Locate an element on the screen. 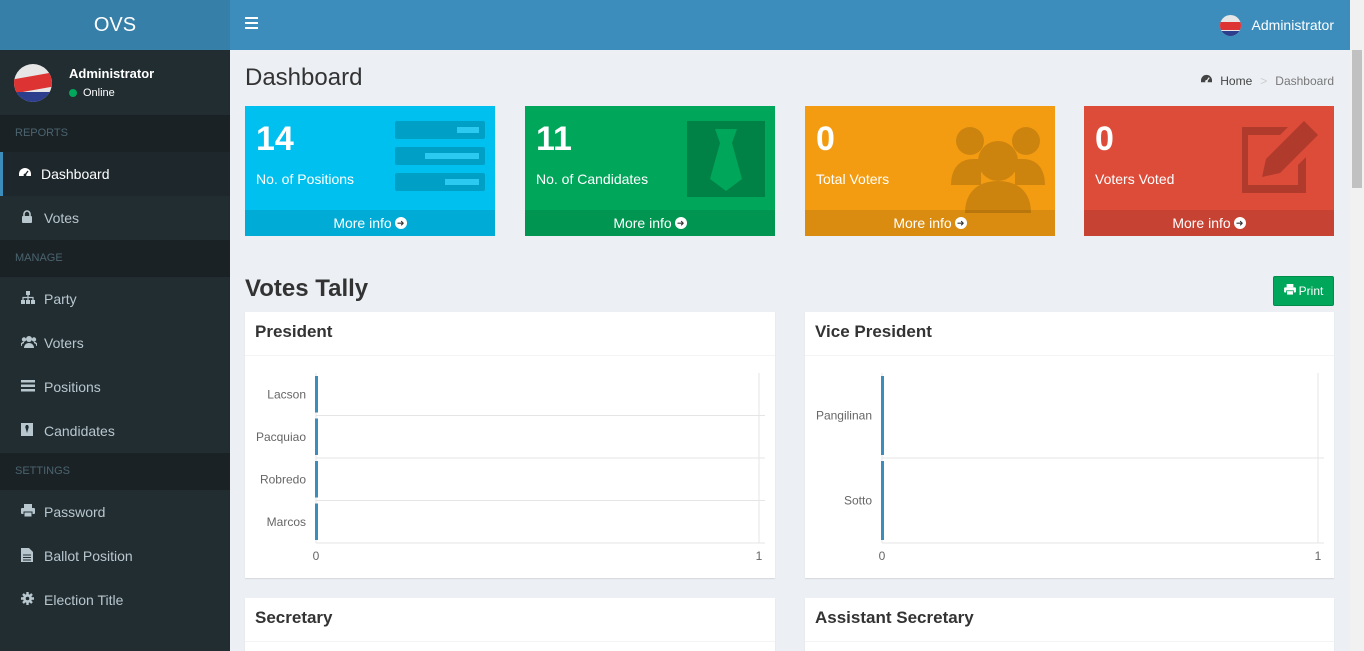 This screenshot has height=651, width=1364. sidebar-item-dashboard: Dashboard is located at coordinates (115, 174).